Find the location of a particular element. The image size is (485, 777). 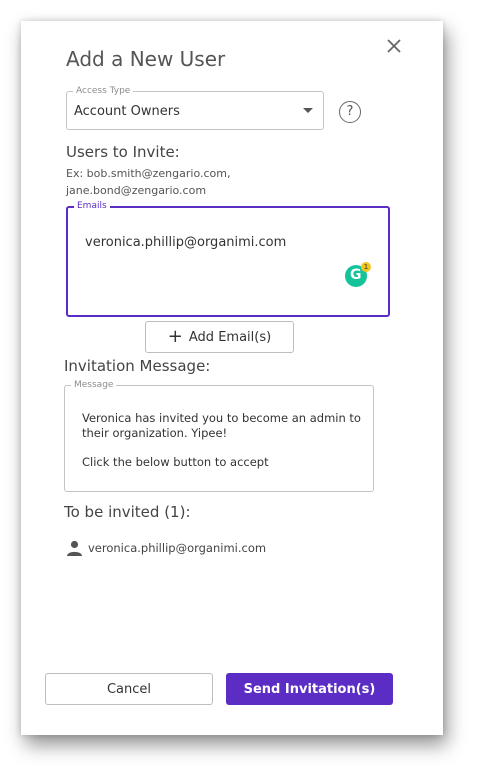

users-to-invite-heading: Users to Invite: is located at coordinates (123, 152).